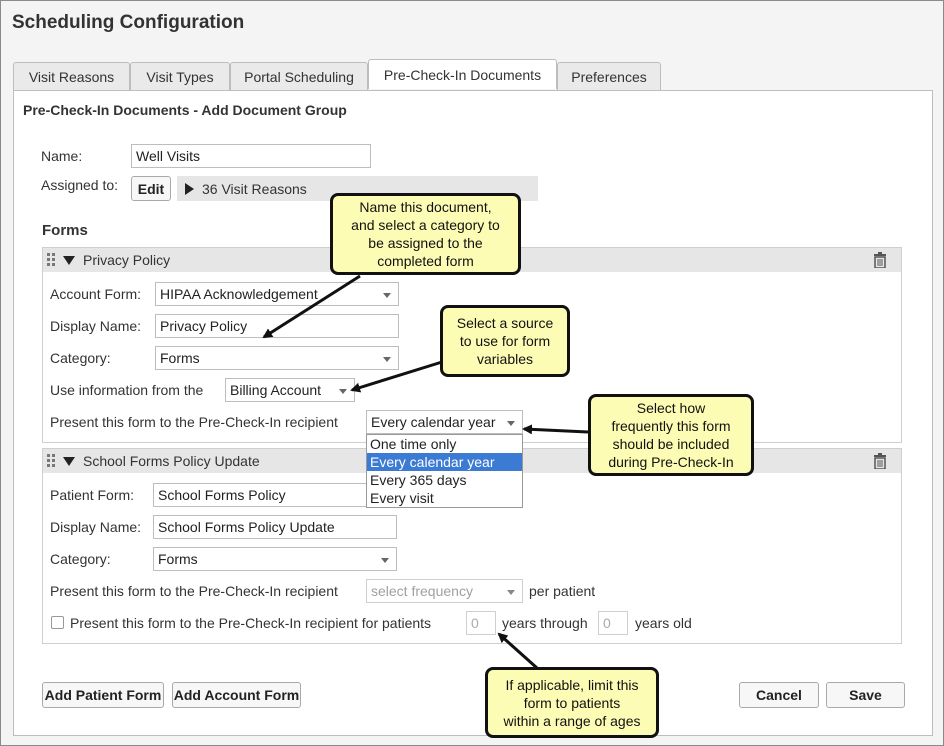  What do you see at coordinates (562, 591) in the screenshot?
I see `per-patient-label: per patient` at bounding box center [562, 591].